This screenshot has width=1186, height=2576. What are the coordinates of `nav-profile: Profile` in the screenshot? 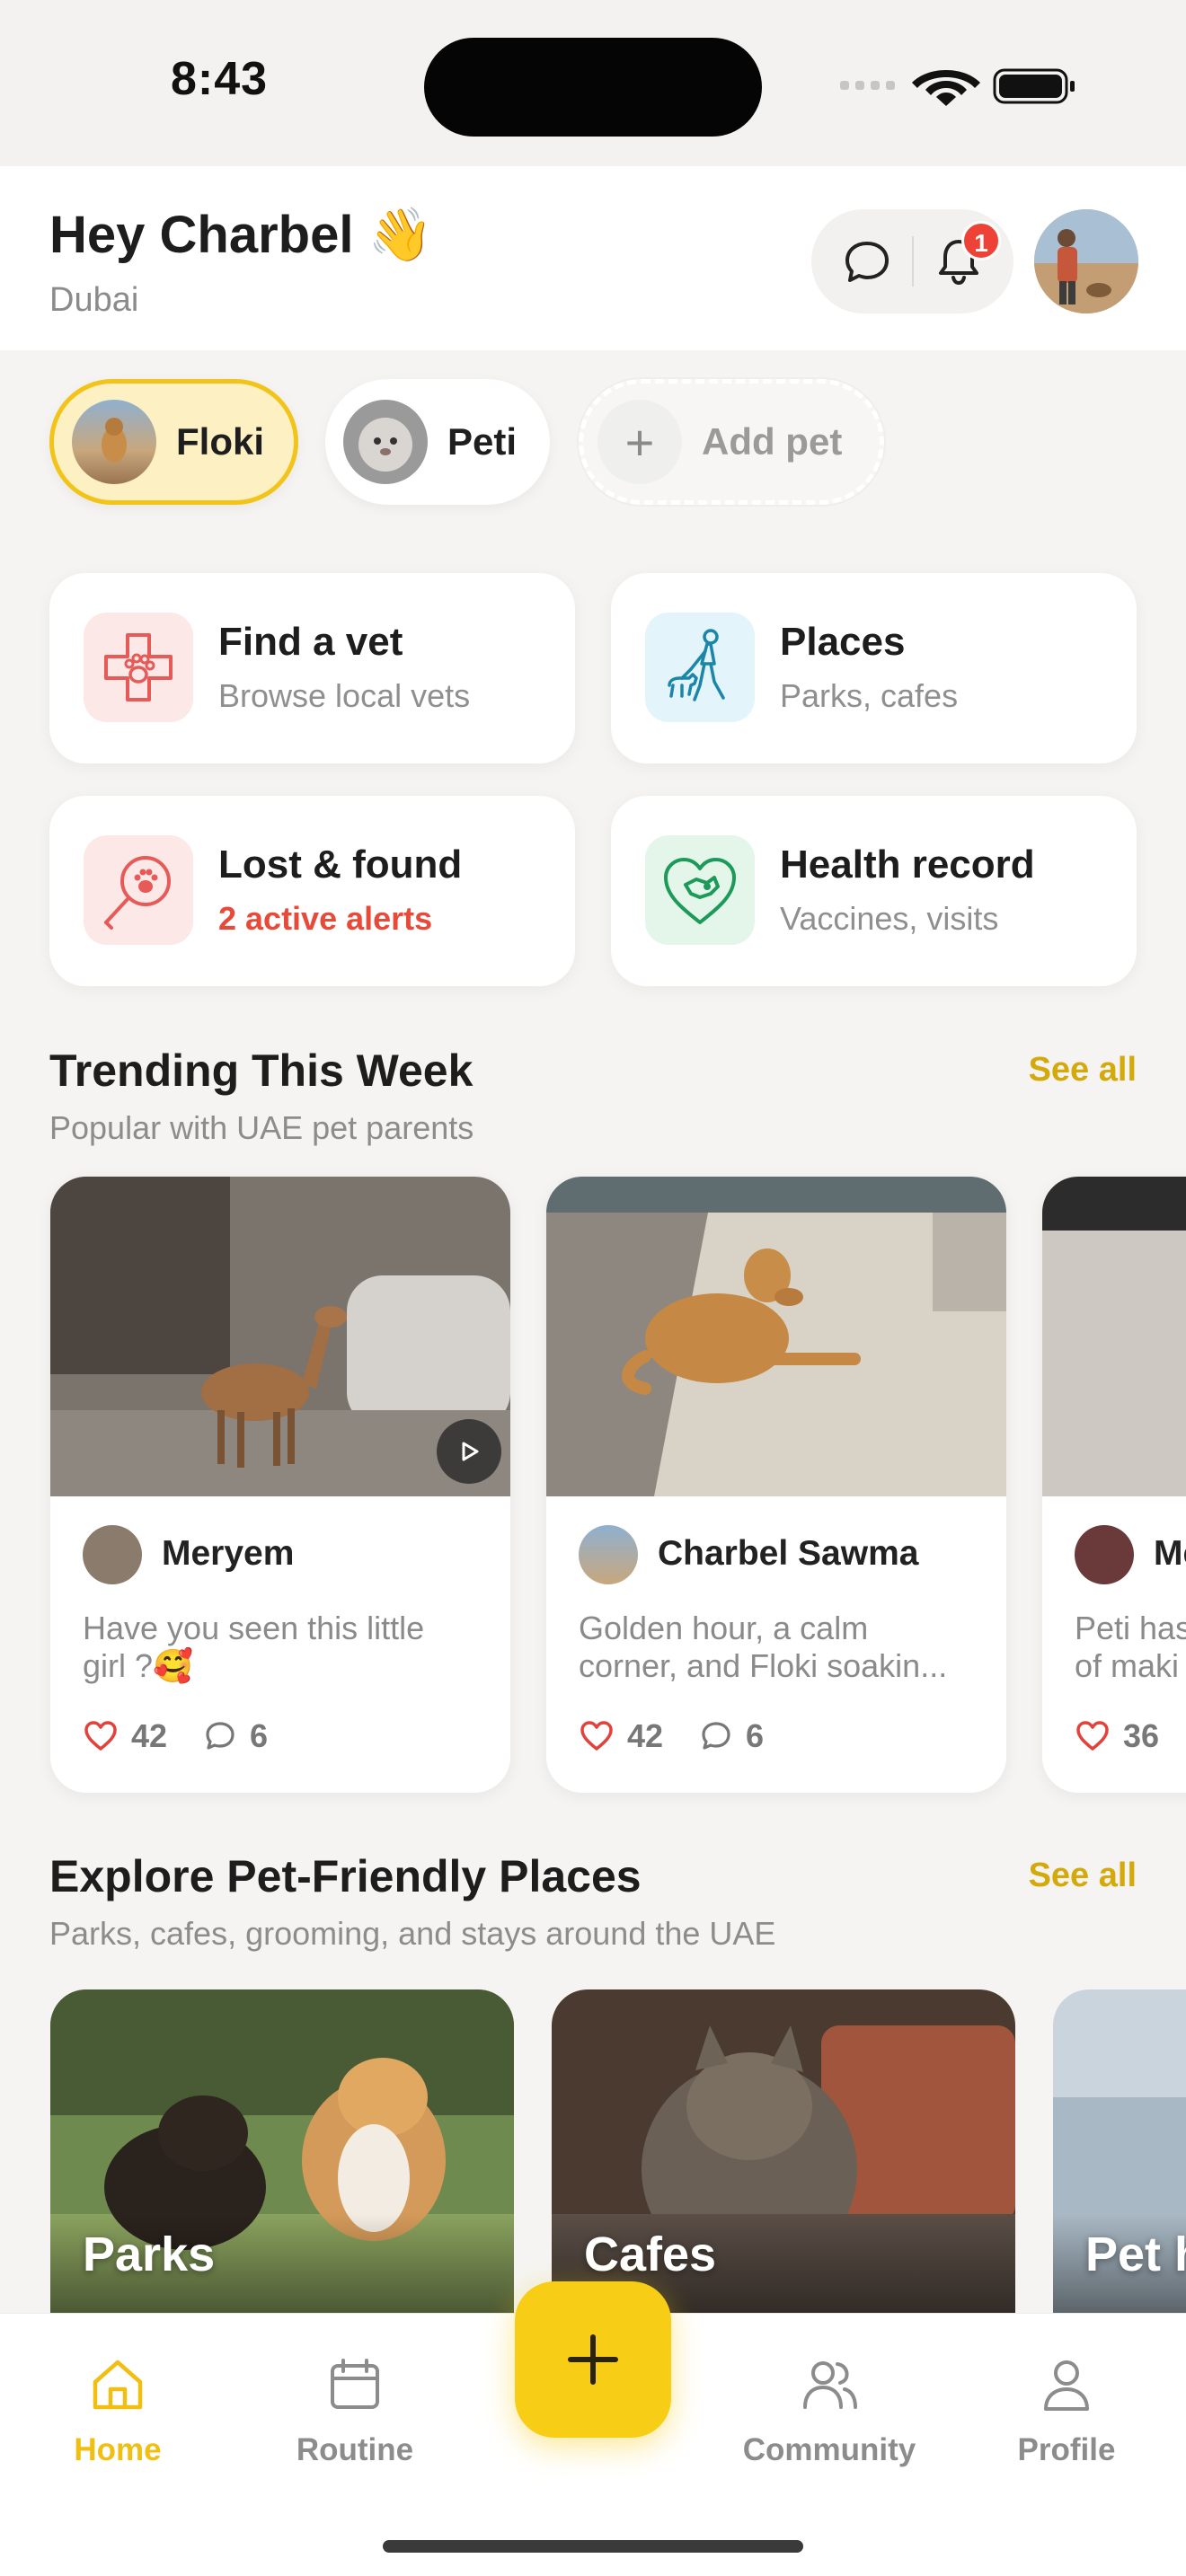 It's located at (1066, 2410).